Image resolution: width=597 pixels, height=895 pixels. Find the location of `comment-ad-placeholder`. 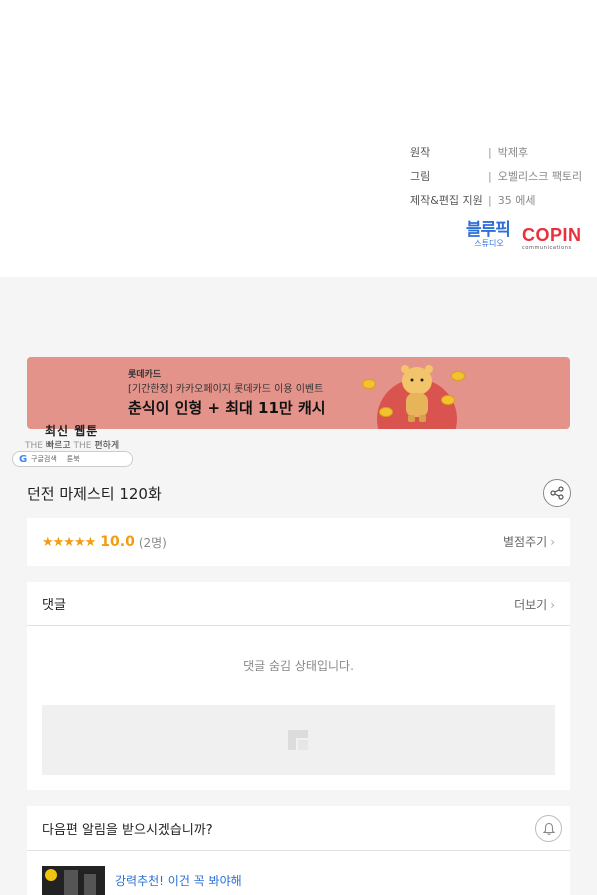

comment-ad-placeholder is located at coordinates (298, 740).